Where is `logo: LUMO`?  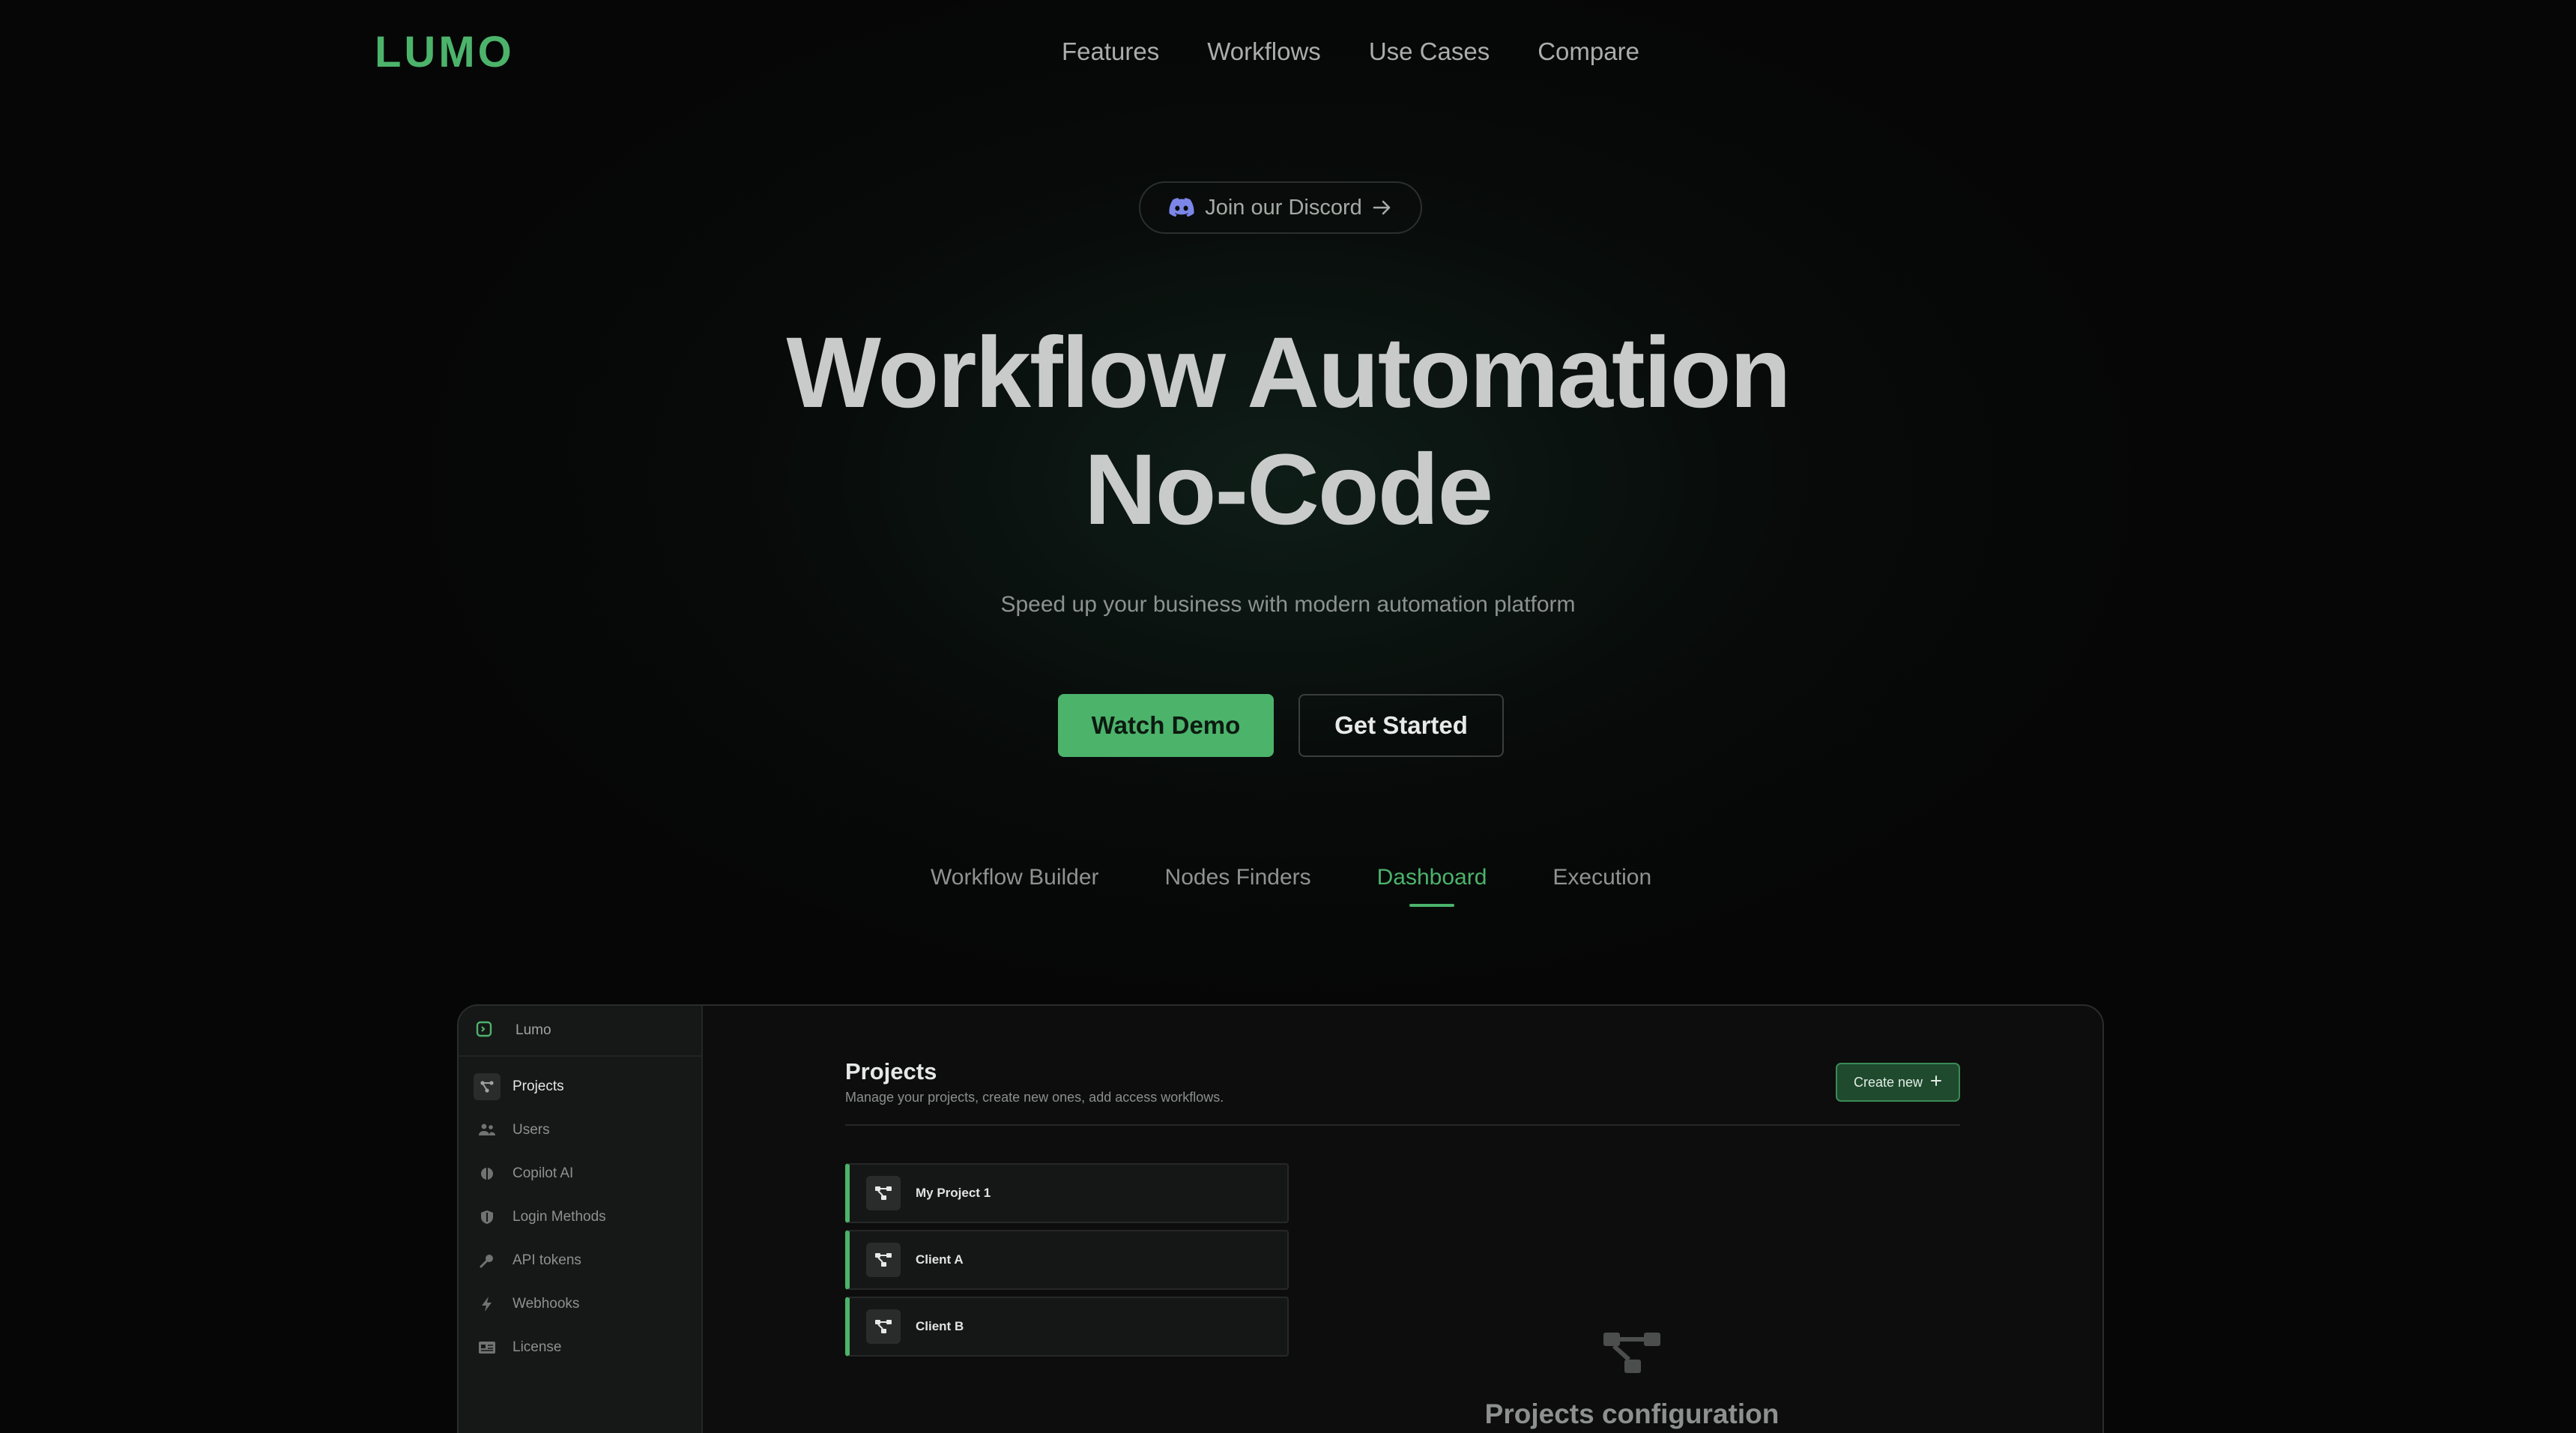 logo: LUMO is located at coordinates (445, 52).